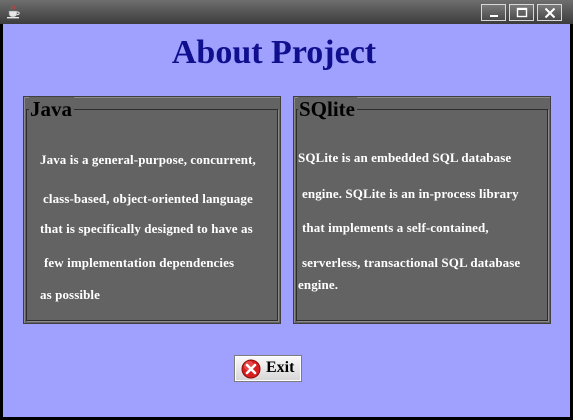 The width and height of the screenshot is (573, 420). What do you see at coordinates (411, 262) in the screenshot?
I see `sqlite-text-line: serverless, transactional SQL database` at bounding box center [411, 262].